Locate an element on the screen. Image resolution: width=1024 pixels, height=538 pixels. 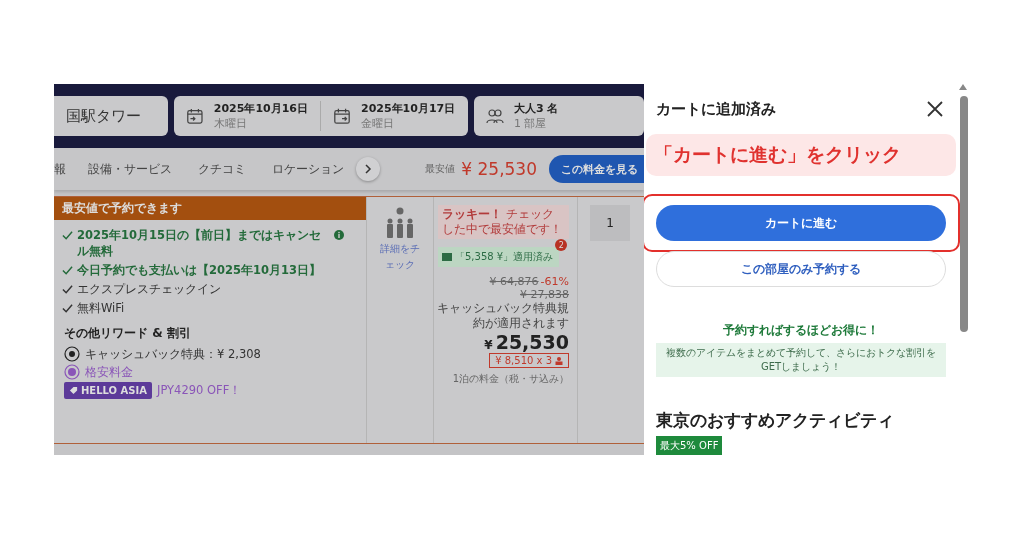
people-icon is located at coordinates (495, 116).